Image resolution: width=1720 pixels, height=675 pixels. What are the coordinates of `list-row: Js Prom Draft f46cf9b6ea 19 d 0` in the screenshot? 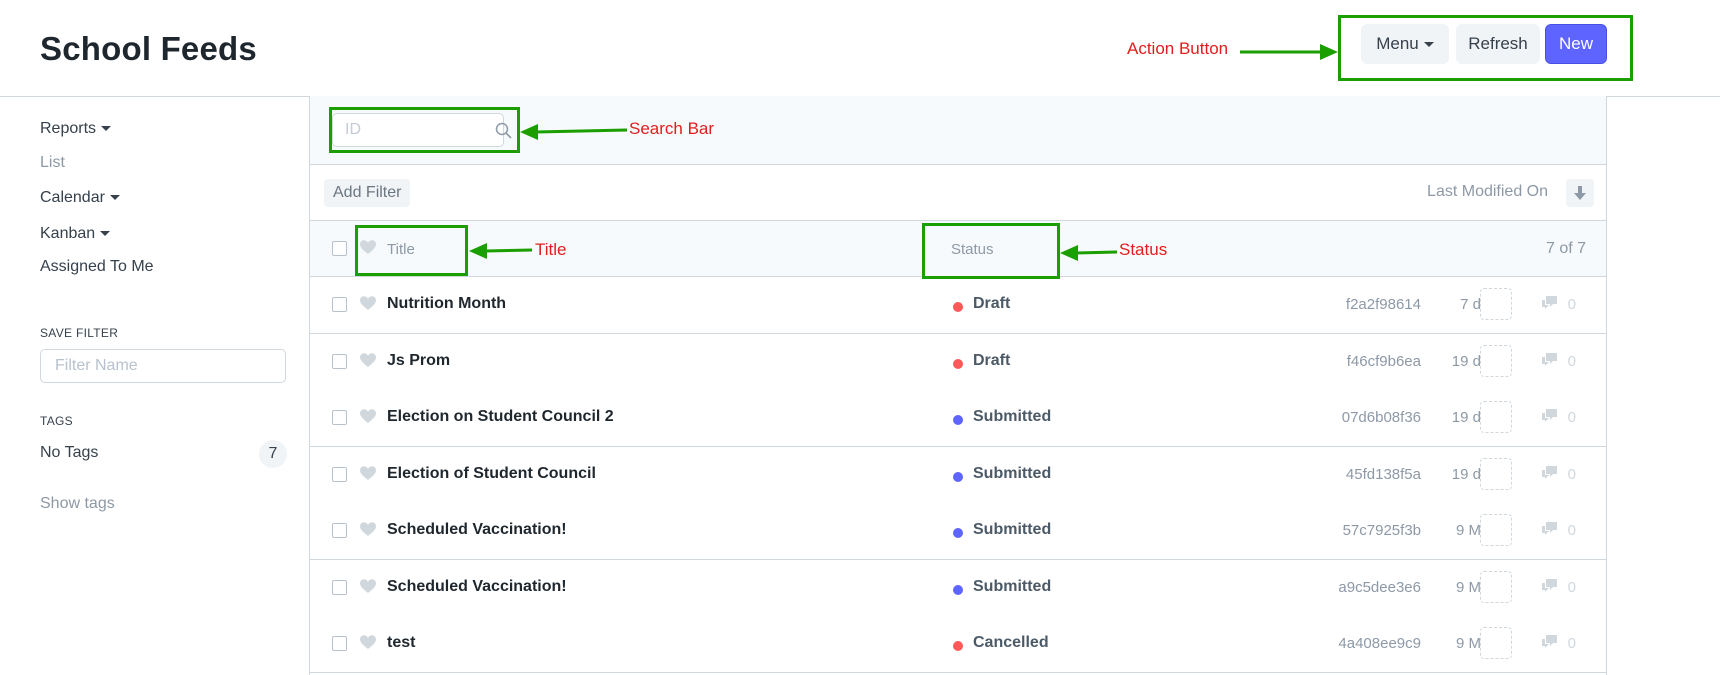 It's located at (958, 362).